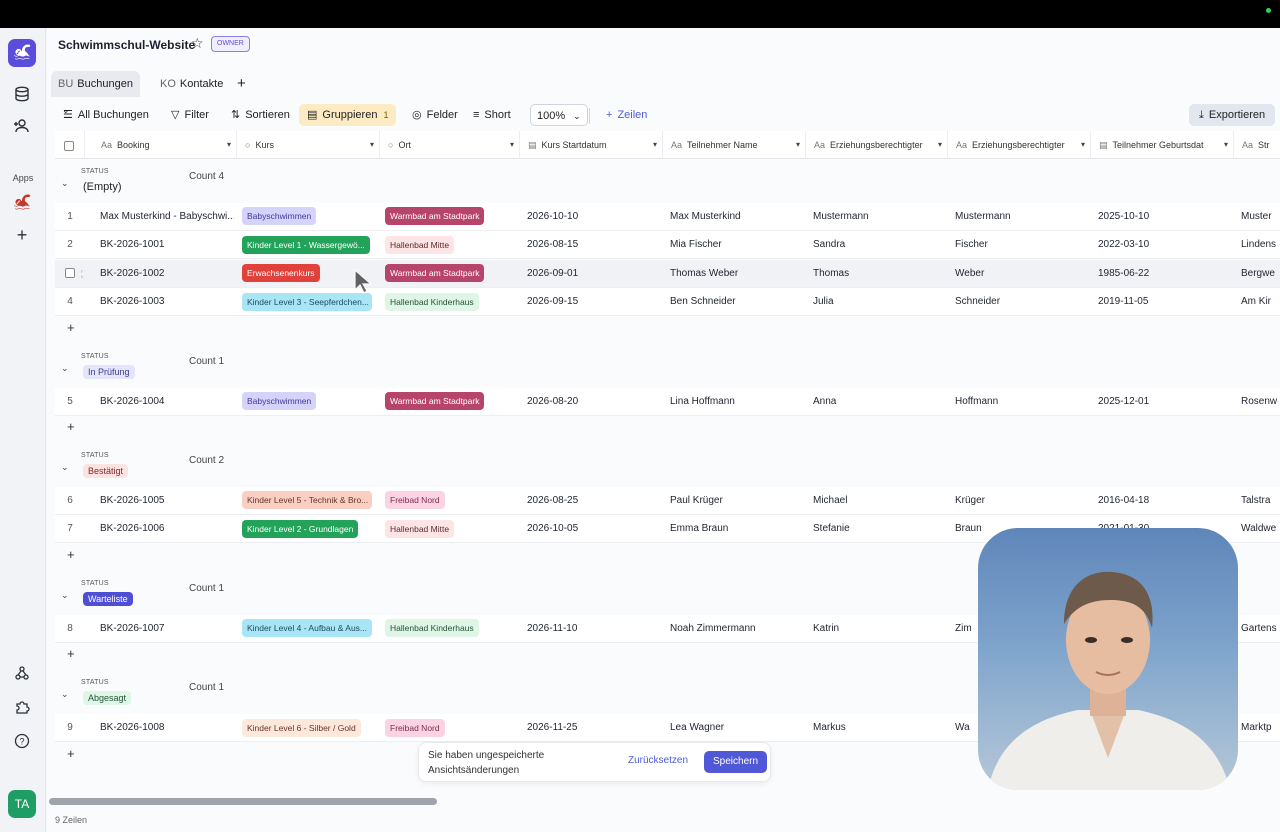  Describe the element at coordinates (308, 529) in the screenshot. I see `kurs-cell: Kinder Level 2 - Grundlagen` at that location.